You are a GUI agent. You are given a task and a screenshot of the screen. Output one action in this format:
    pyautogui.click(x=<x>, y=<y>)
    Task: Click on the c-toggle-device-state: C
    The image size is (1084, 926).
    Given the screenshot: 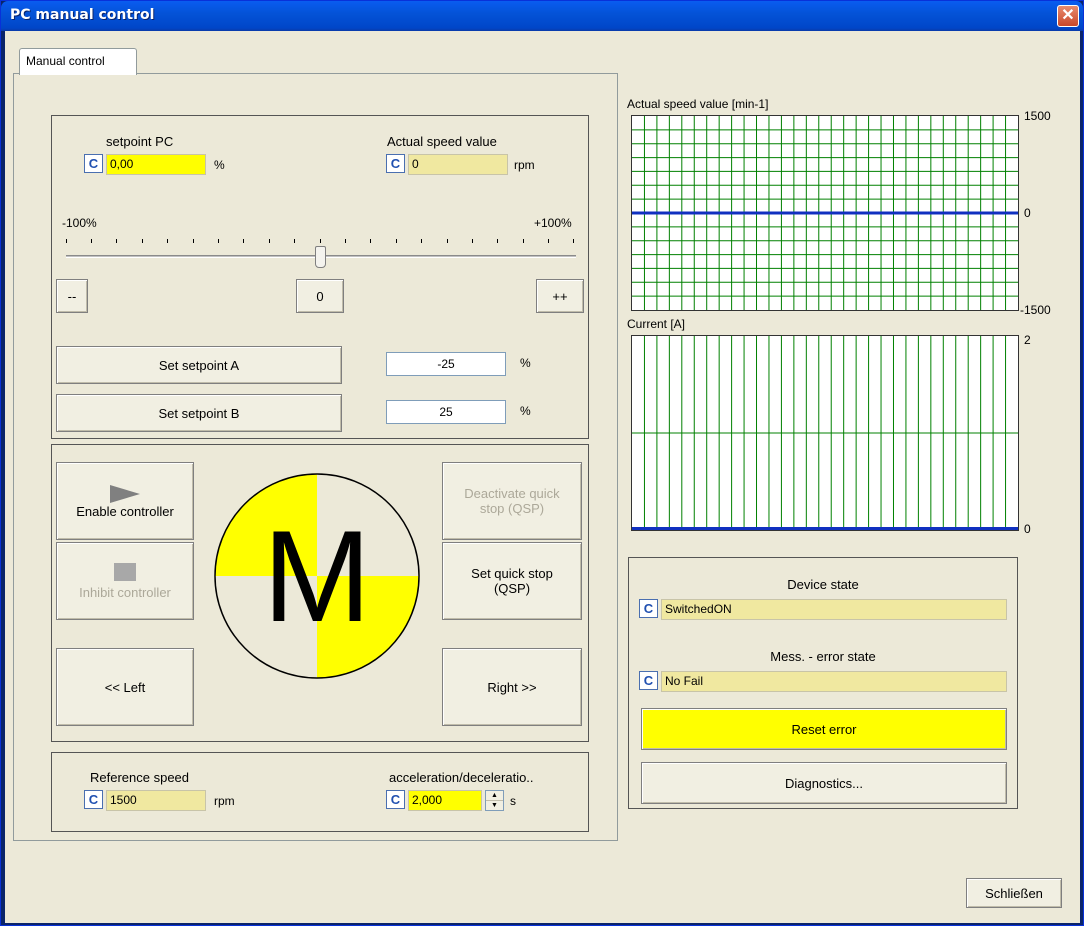 What is the action you would take?
    pyautogui.click(x=648, y=608)
    